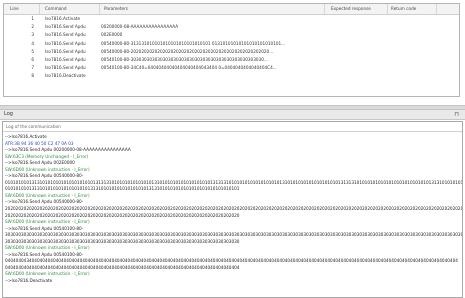 The height and width of the screenshot is (298, 465). I want to click on grid-cell-parameters: 002E0000, so click(112, 35).